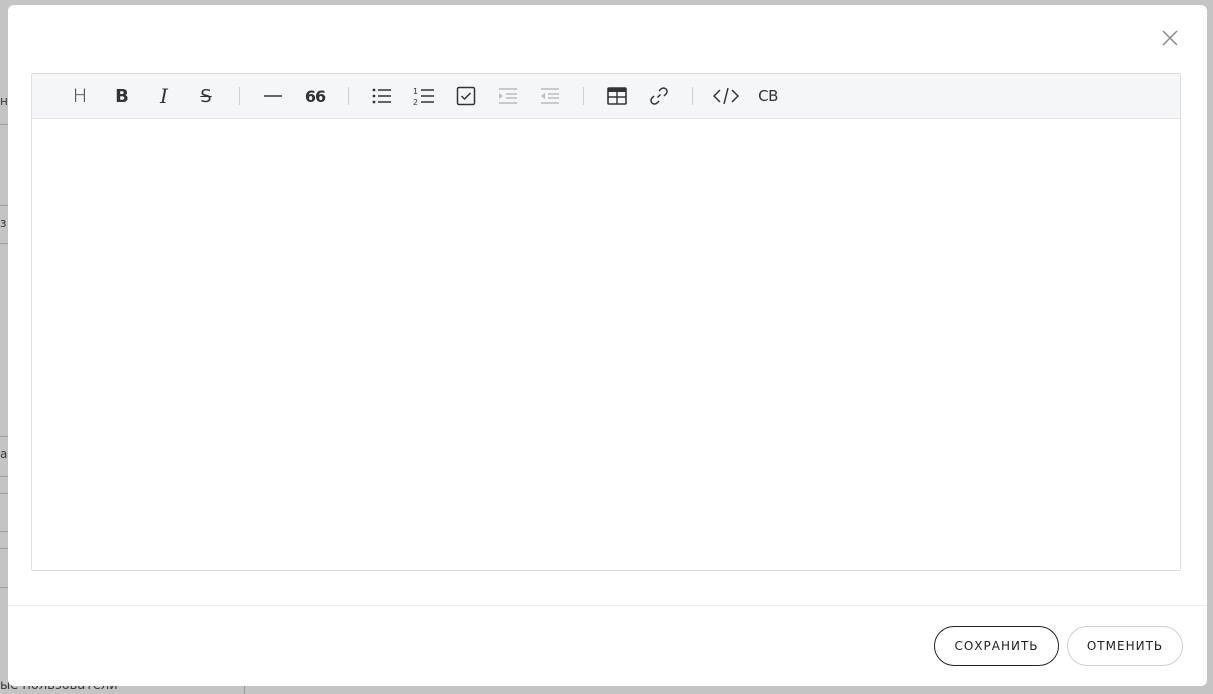 Image resolution: width=1213 pixels, height=694 pixels. I want to click on editor-toolbar: H B I S 66 1 2 CB, so click(606, 96).